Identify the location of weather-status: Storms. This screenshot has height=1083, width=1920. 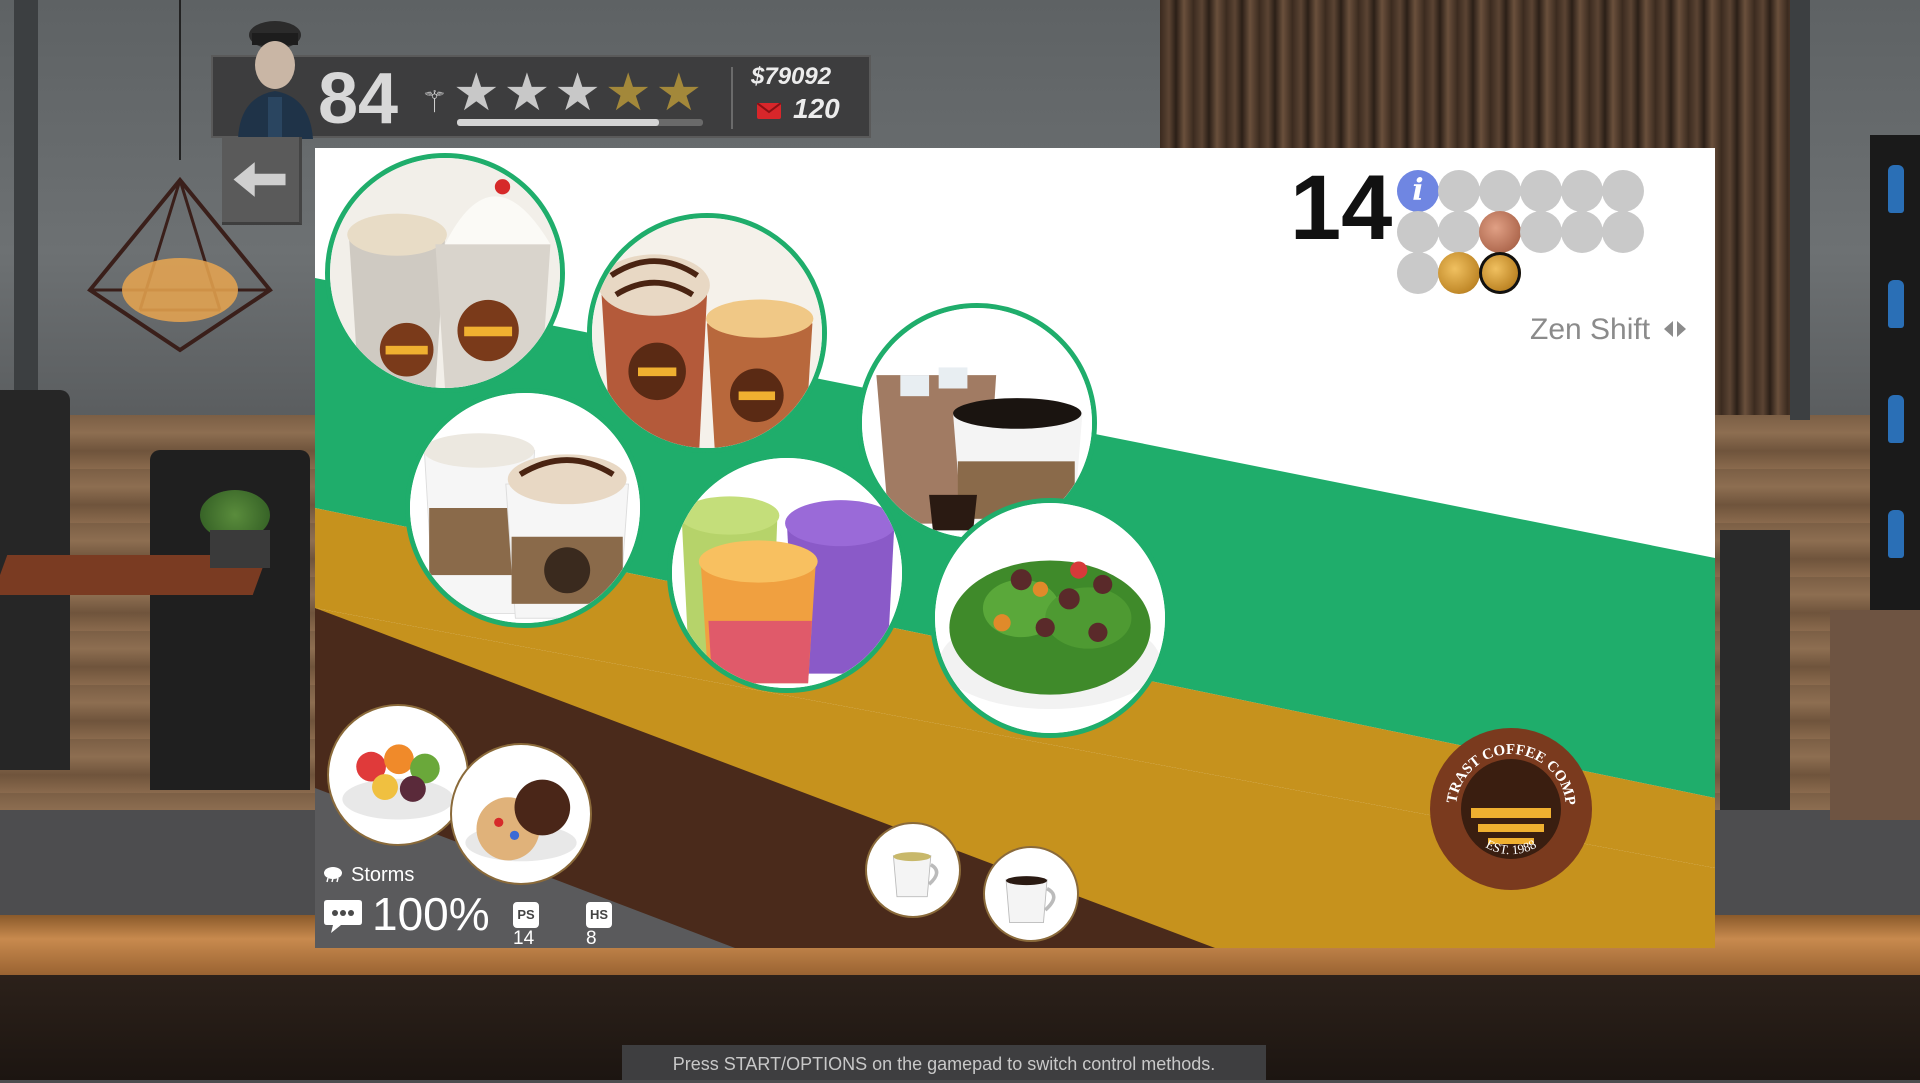
(368, 875).